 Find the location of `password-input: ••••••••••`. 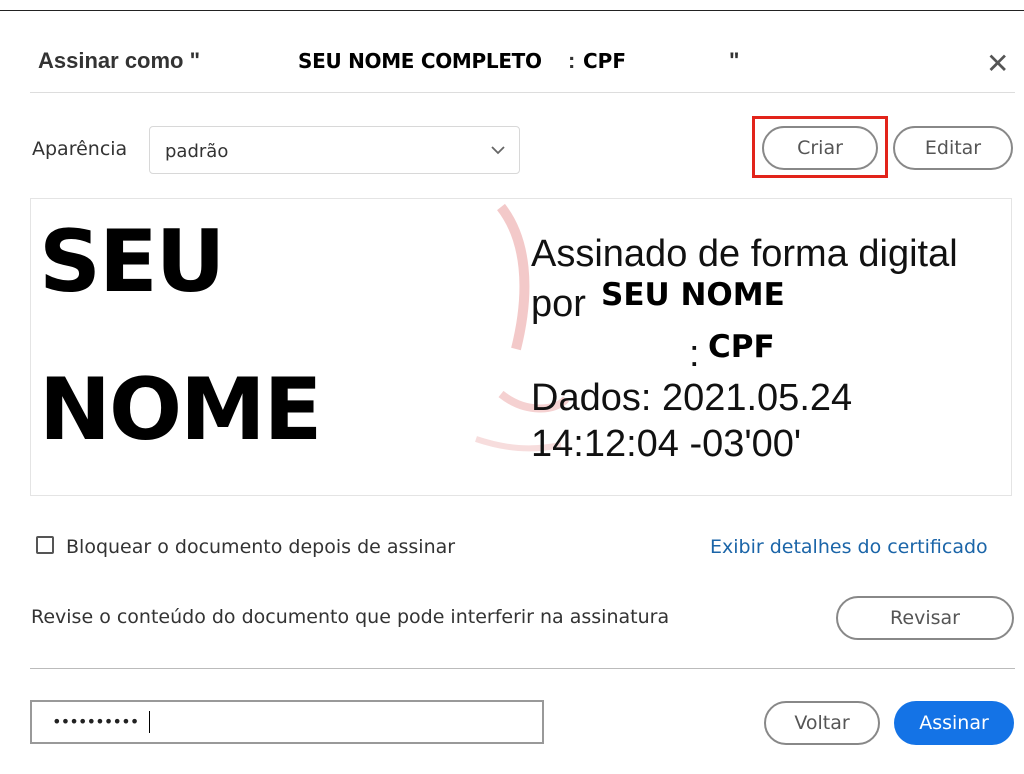

password-input: •••••••••• is located at coordinates (287, 722).